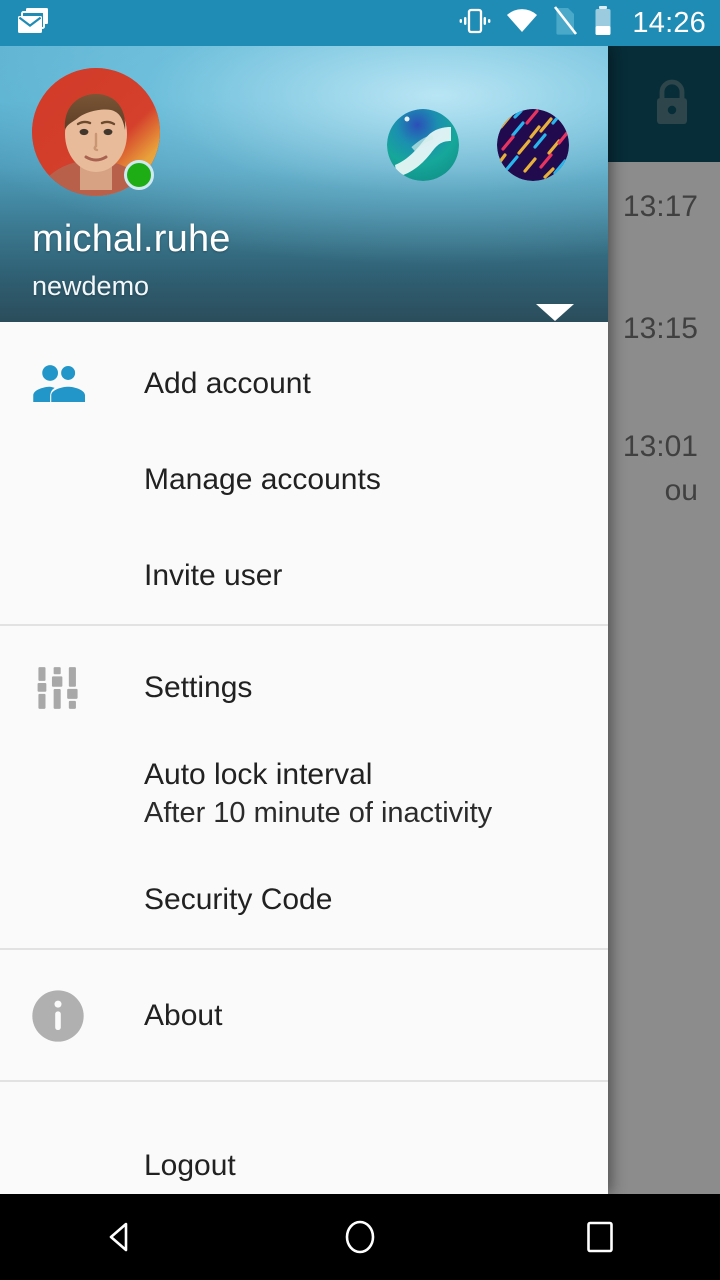 This screenshot has width=720, height=1280. I want to click on menu-item-settings: Settings, so click(304, 688).